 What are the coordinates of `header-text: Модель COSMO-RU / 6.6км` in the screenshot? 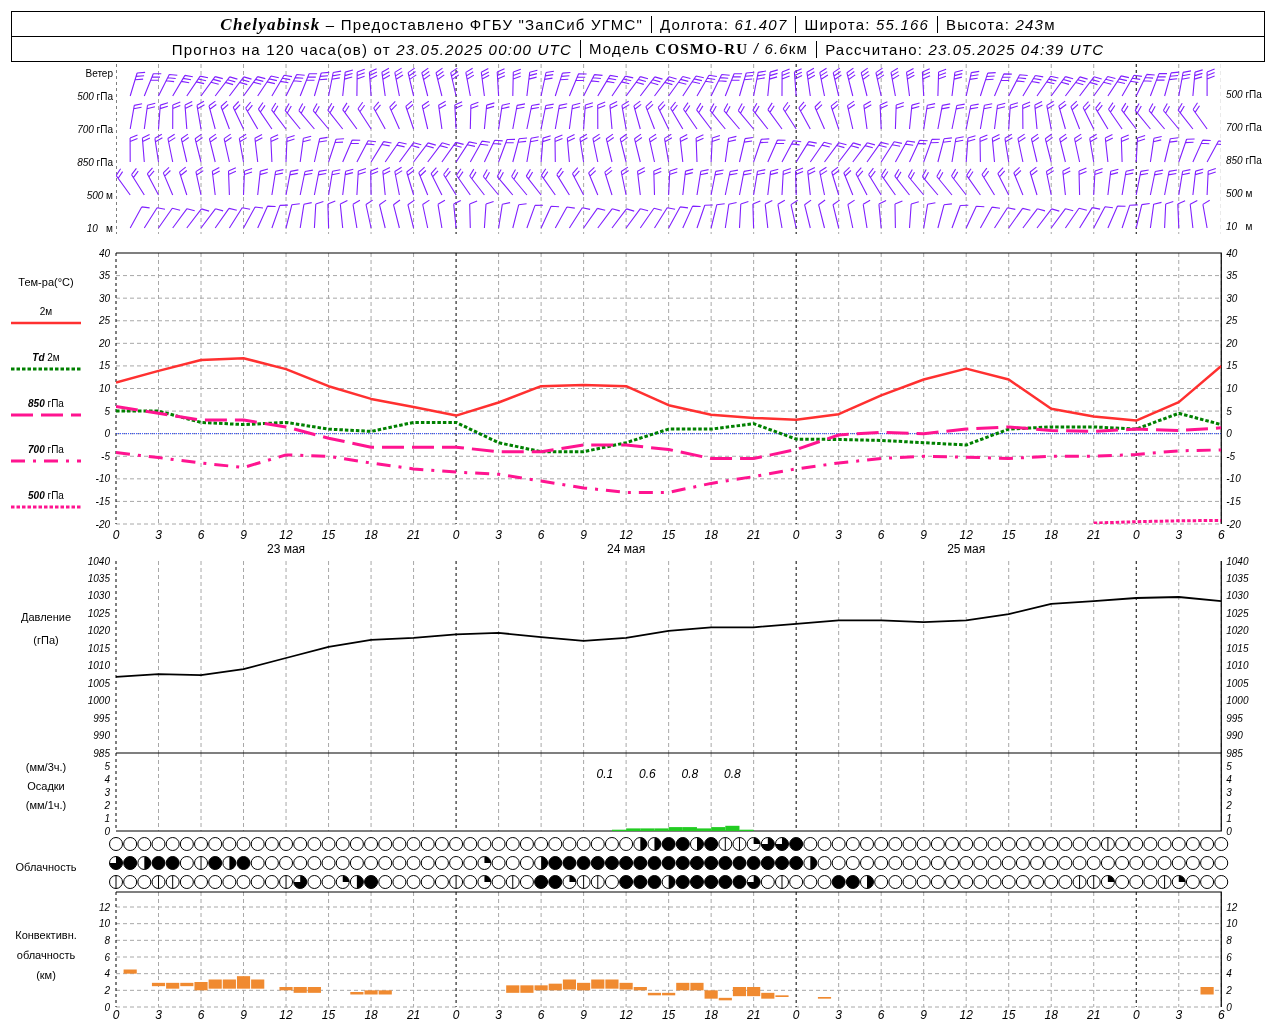 It's located at (698, 49).